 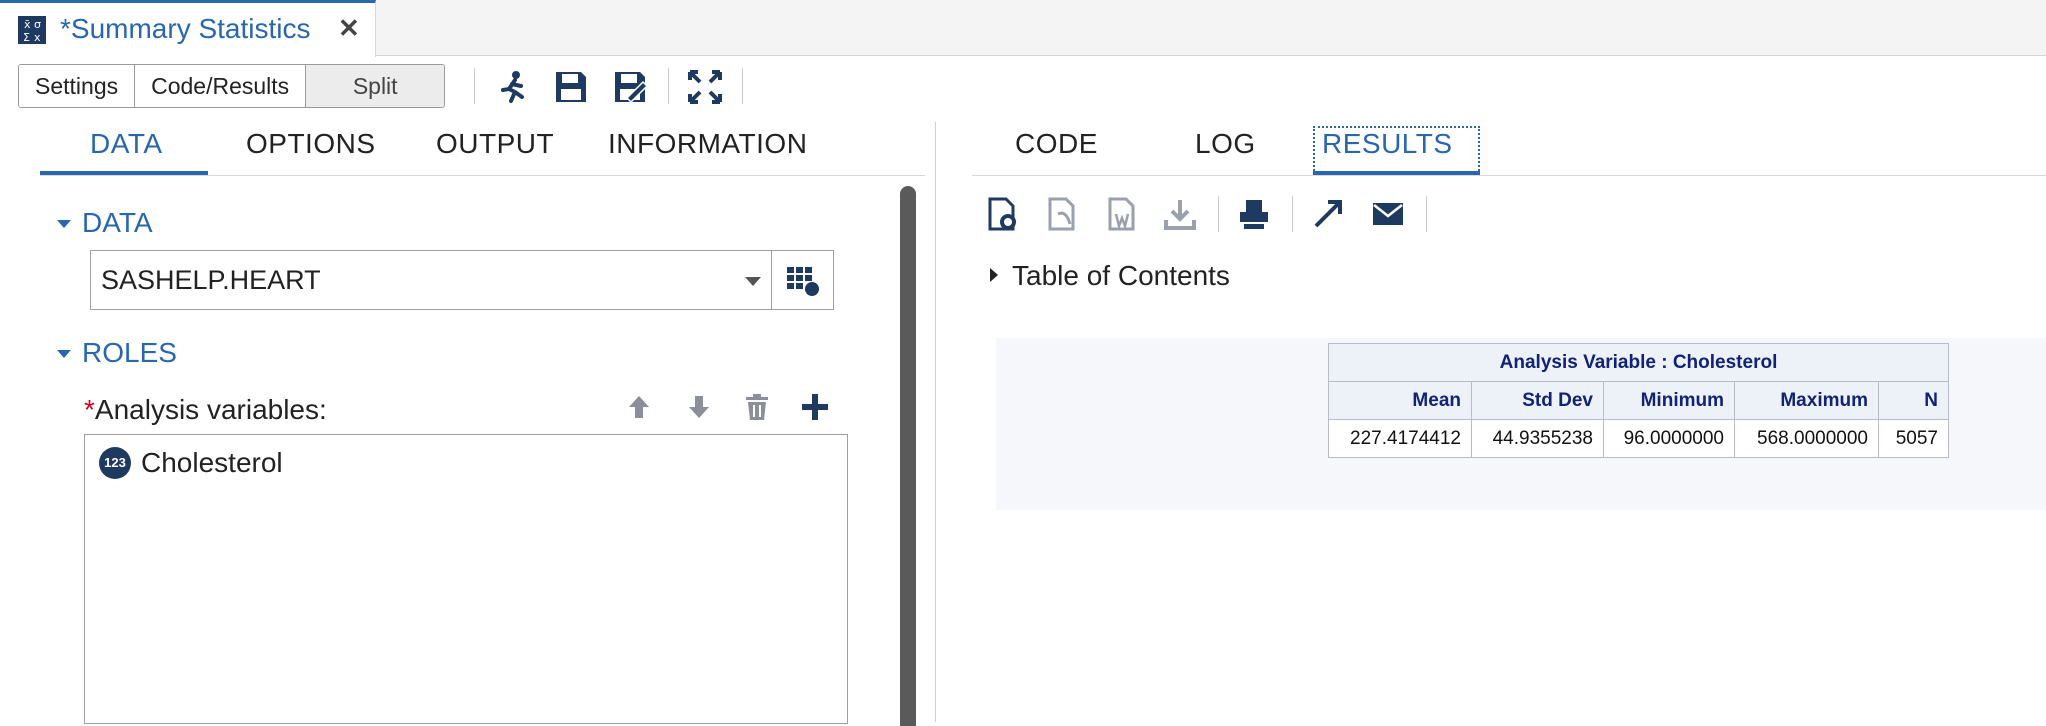 What do you see at coordinates (1806, 438) in the screenshot?
I see `cell-maximum: 568.0000000` at bounding box center [1806, 438].